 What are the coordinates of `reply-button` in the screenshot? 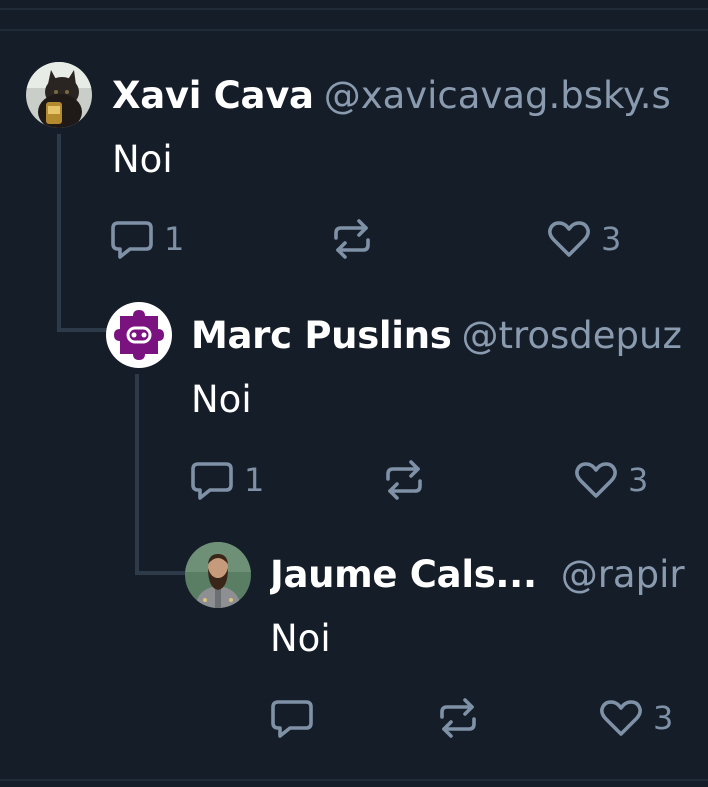 It's located at (297, 718).